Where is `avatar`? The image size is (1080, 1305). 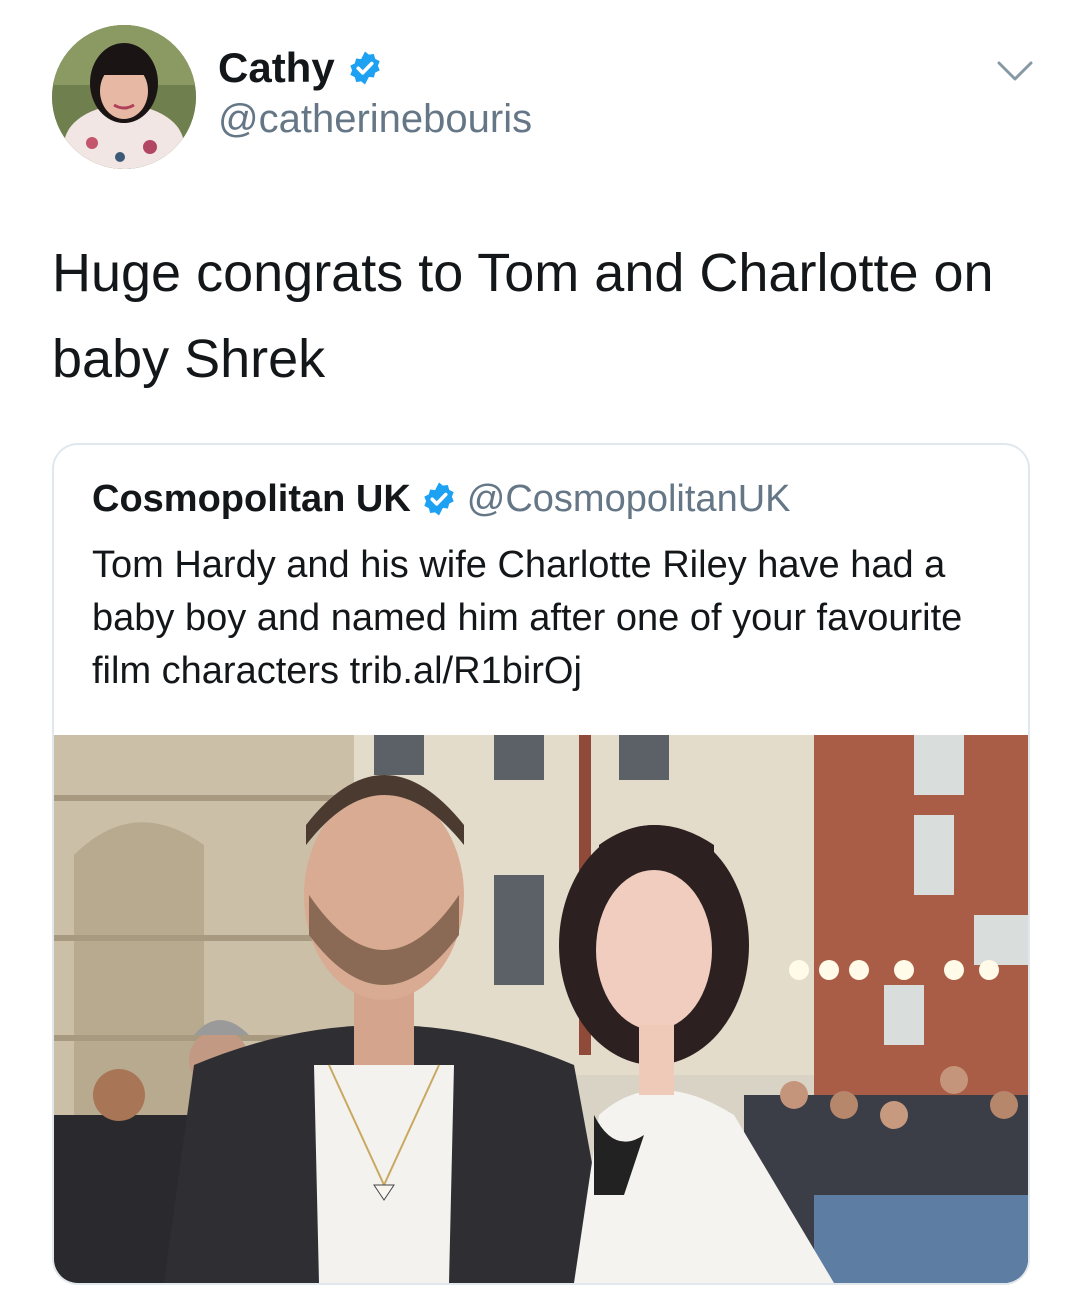
avatar is located at coordinates (124, 97).